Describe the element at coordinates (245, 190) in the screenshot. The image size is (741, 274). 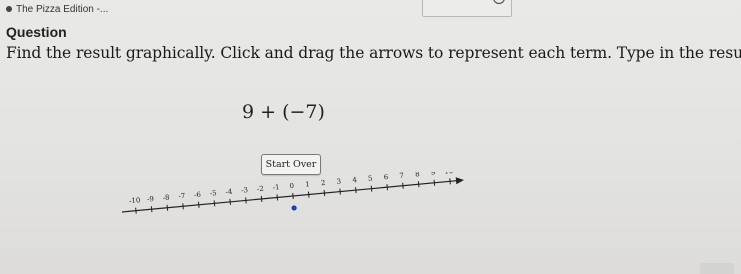
I see `tick-label: -3` at that location.